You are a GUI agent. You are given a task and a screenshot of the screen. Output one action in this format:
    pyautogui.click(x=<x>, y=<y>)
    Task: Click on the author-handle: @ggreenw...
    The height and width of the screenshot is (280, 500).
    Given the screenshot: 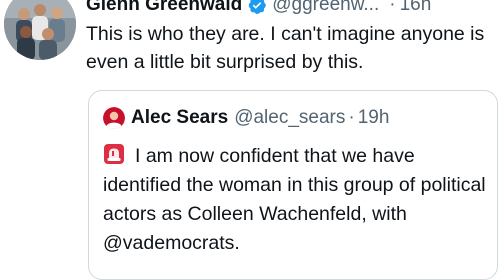 What is the action you would take?
    pyautogui.click(x=325, y=8)
    